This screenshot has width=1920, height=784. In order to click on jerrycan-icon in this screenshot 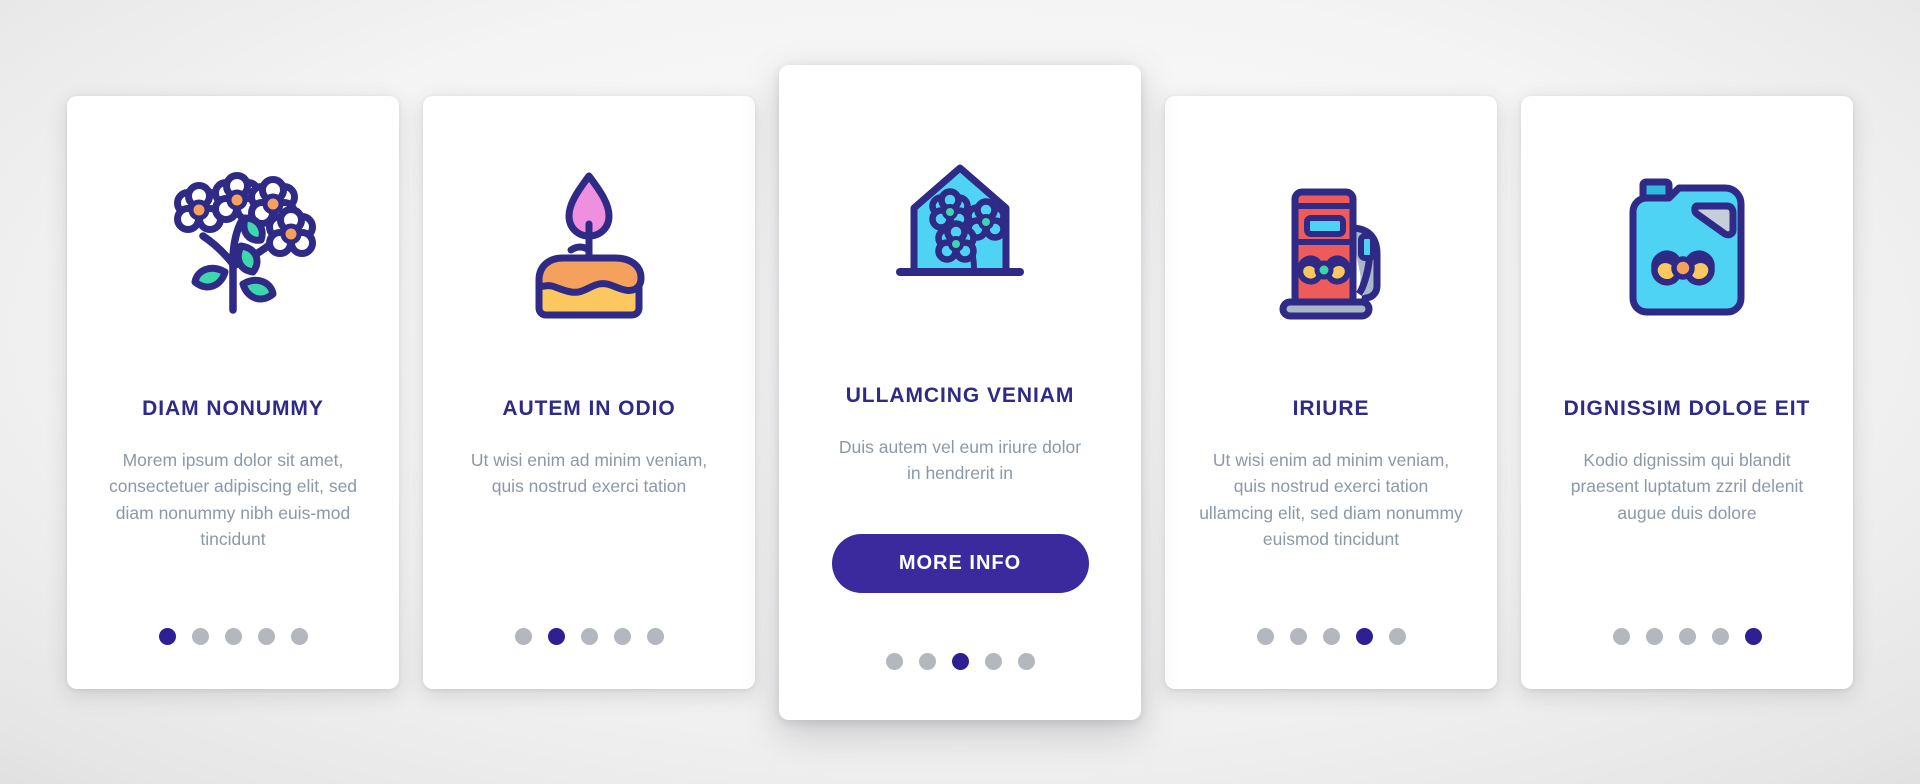, I will do `click(1687, 246)`.